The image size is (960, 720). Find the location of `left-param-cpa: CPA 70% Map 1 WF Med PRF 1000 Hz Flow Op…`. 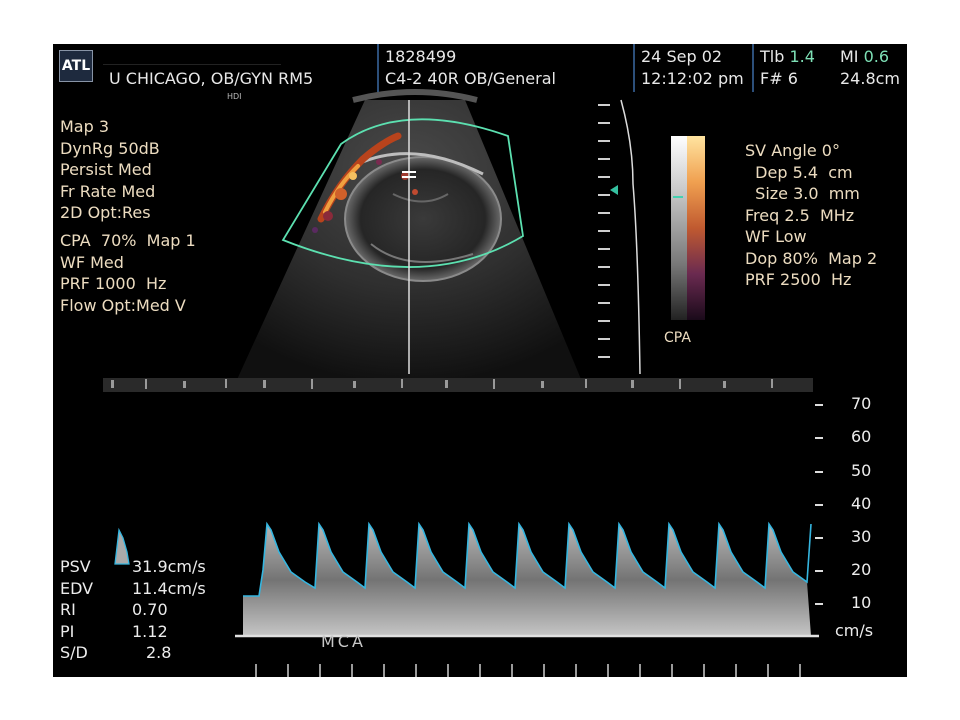

left-param-cpa: CPA 70% Map 1 WF Med PRF 1000 Hz Flow Op… is located at coordinates (128, 273).